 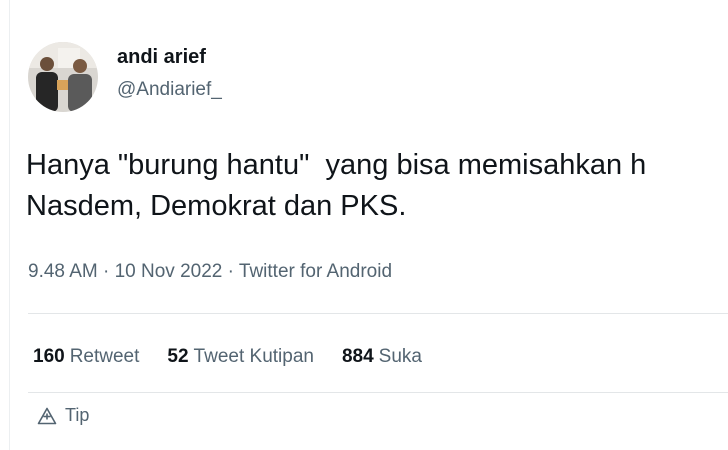 I want to click on like-count: 884, so click(x=357, y=356).